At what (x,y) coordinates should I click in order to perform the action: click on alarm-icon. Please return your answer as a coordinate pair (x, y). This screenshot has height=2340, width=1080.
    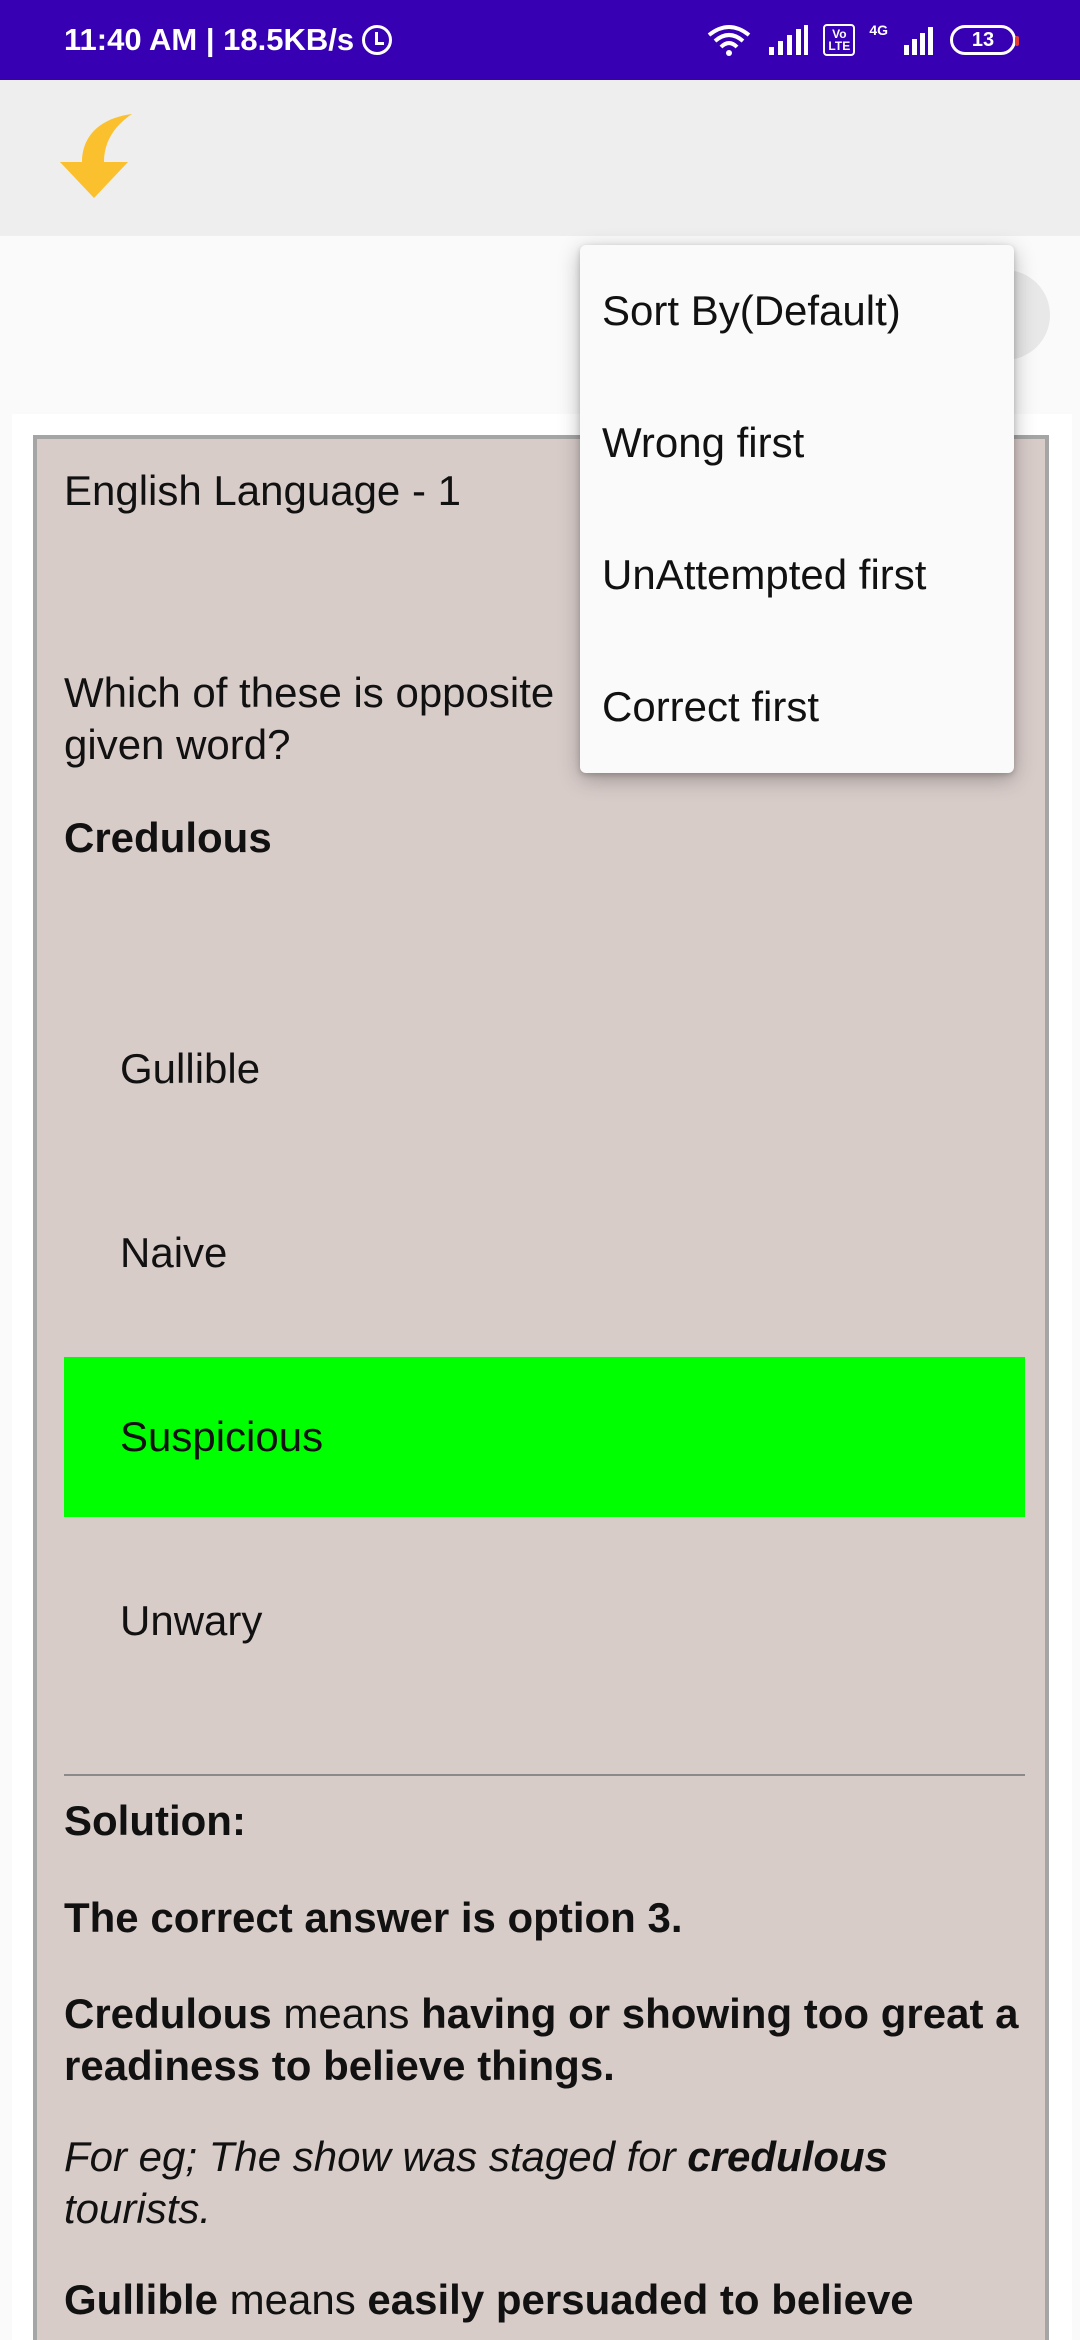
    Looking at the image, I should click on (377, 40).